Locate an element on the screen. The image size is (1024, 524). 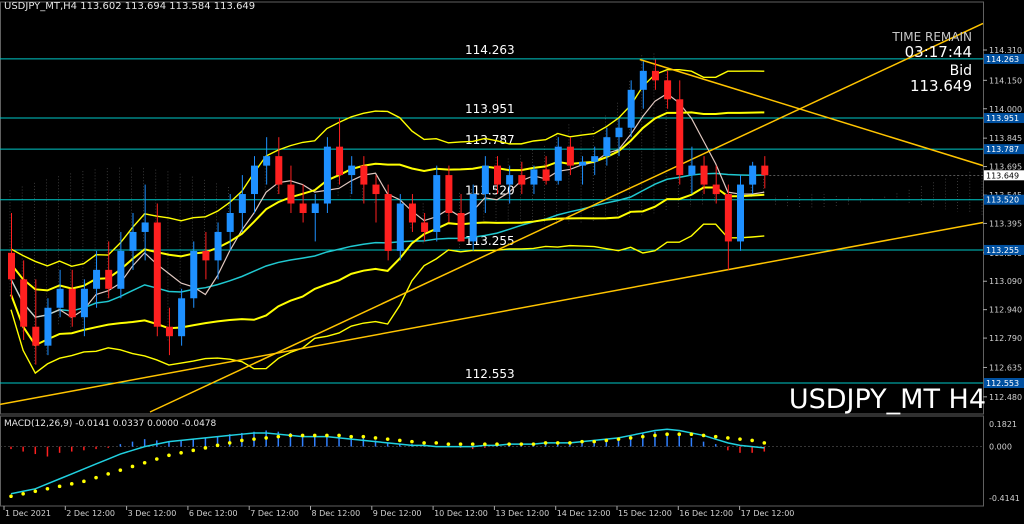
price-axis-label: 114.150 is located at coordinates (1005, 80).